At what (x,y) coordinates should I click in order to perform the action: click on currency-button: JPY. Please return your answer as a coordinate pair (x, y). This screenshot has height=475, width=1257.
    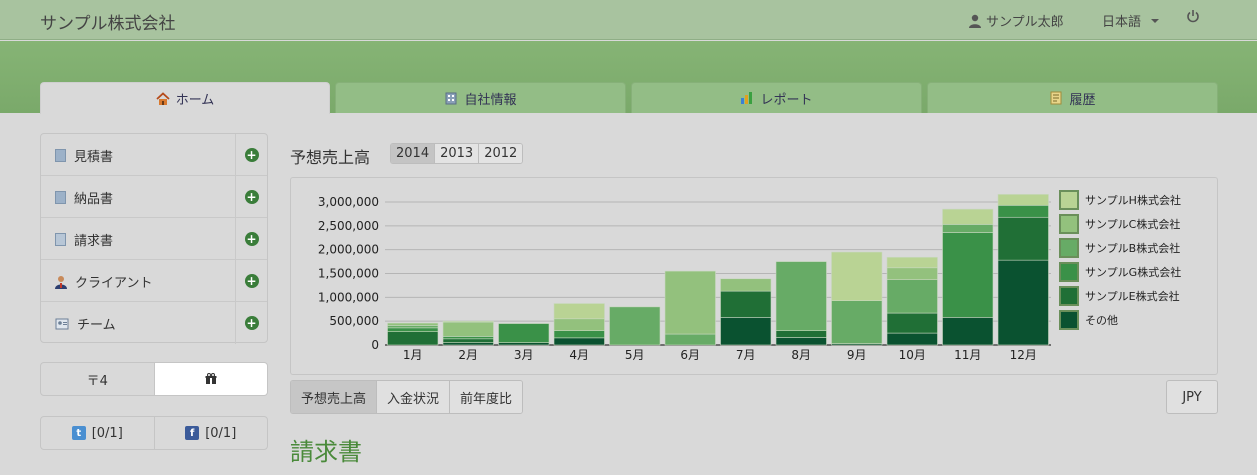
    Looking at the image, I should click on (1192, 397).